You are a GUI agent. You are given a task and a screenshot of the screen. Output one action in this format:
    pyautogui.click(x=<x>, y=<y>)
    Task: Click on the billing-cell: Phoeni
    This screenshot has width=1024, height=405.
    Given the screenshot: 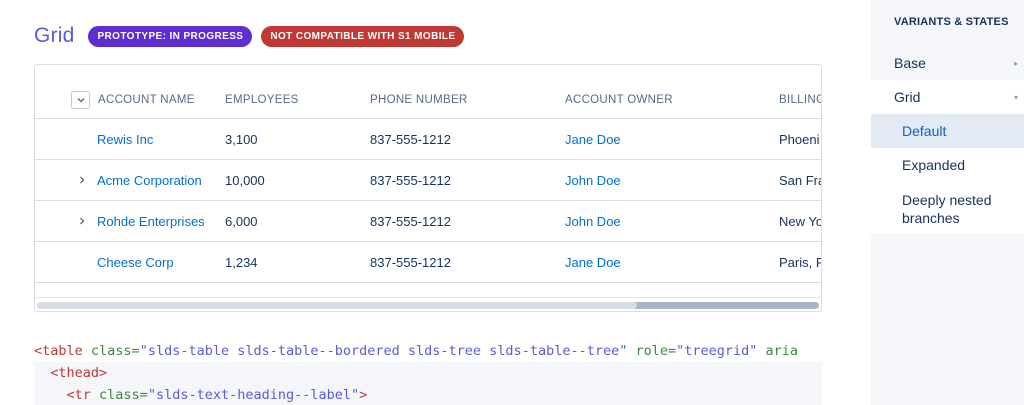 What is the action you would take?
    pyautogui.click(x=799, y=139)
    